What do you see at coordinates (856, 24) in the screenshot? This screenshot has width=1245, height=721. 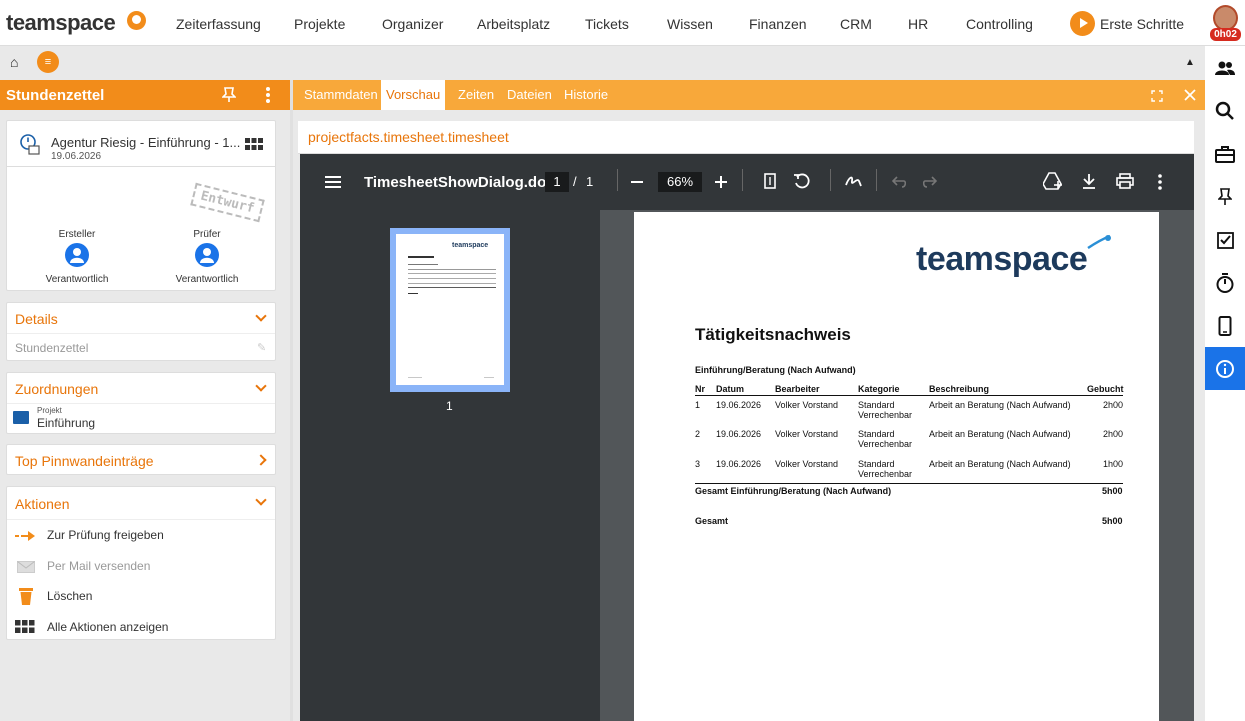 I see `nav-crm: CRM` at bounding box center [856, 24].